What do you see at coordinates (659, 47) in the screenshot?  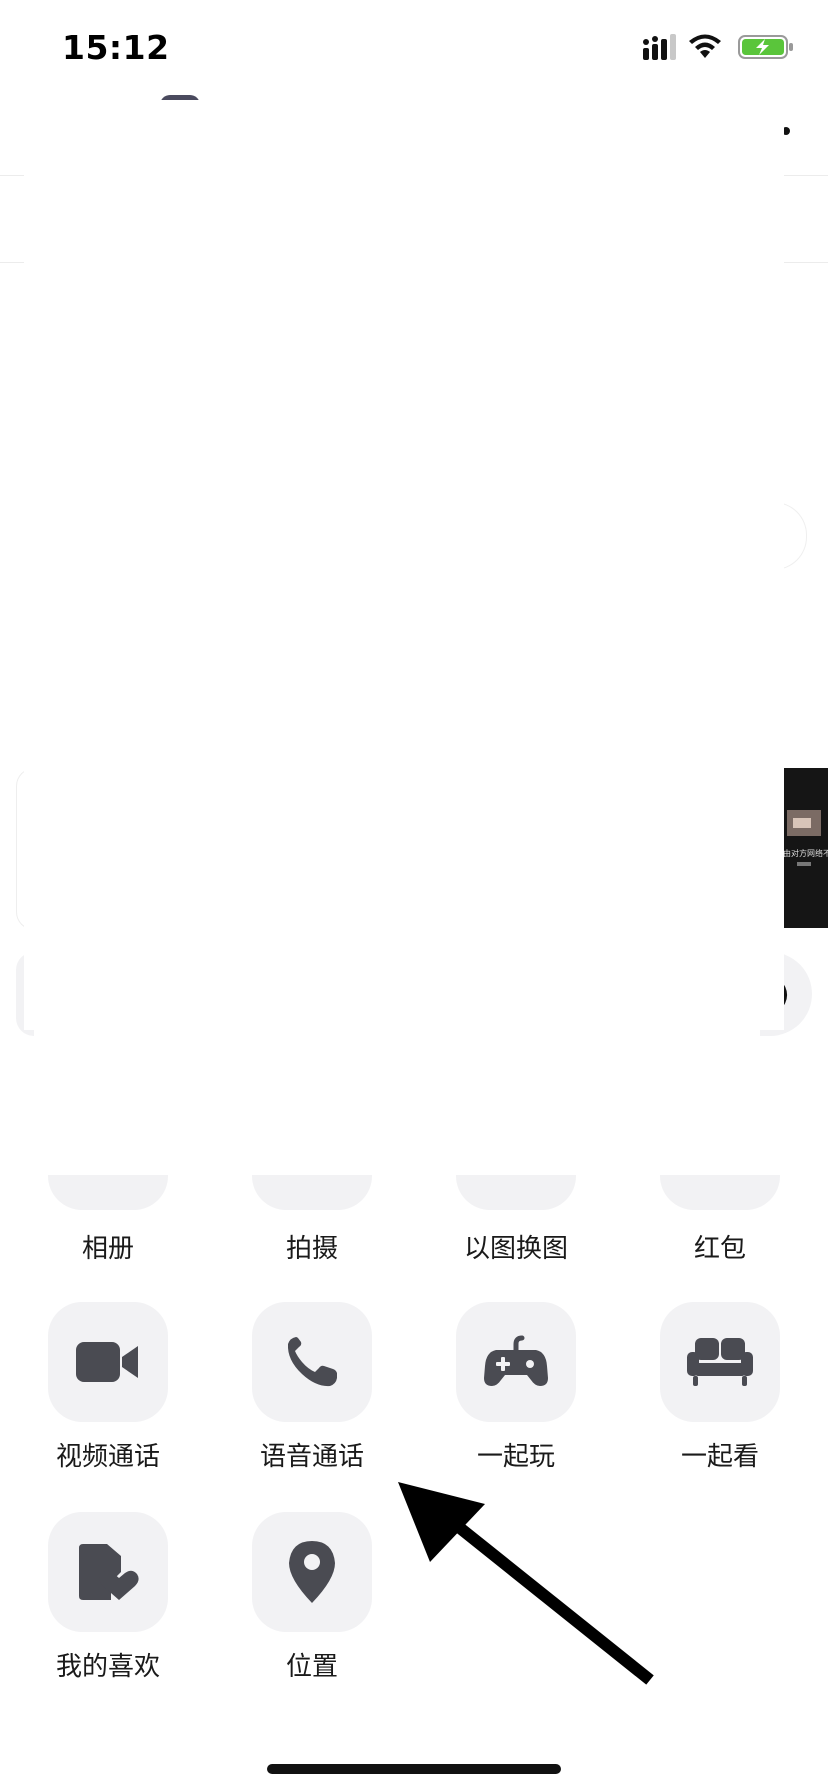 I see `signal-icon` at bounding box center [659, 47].